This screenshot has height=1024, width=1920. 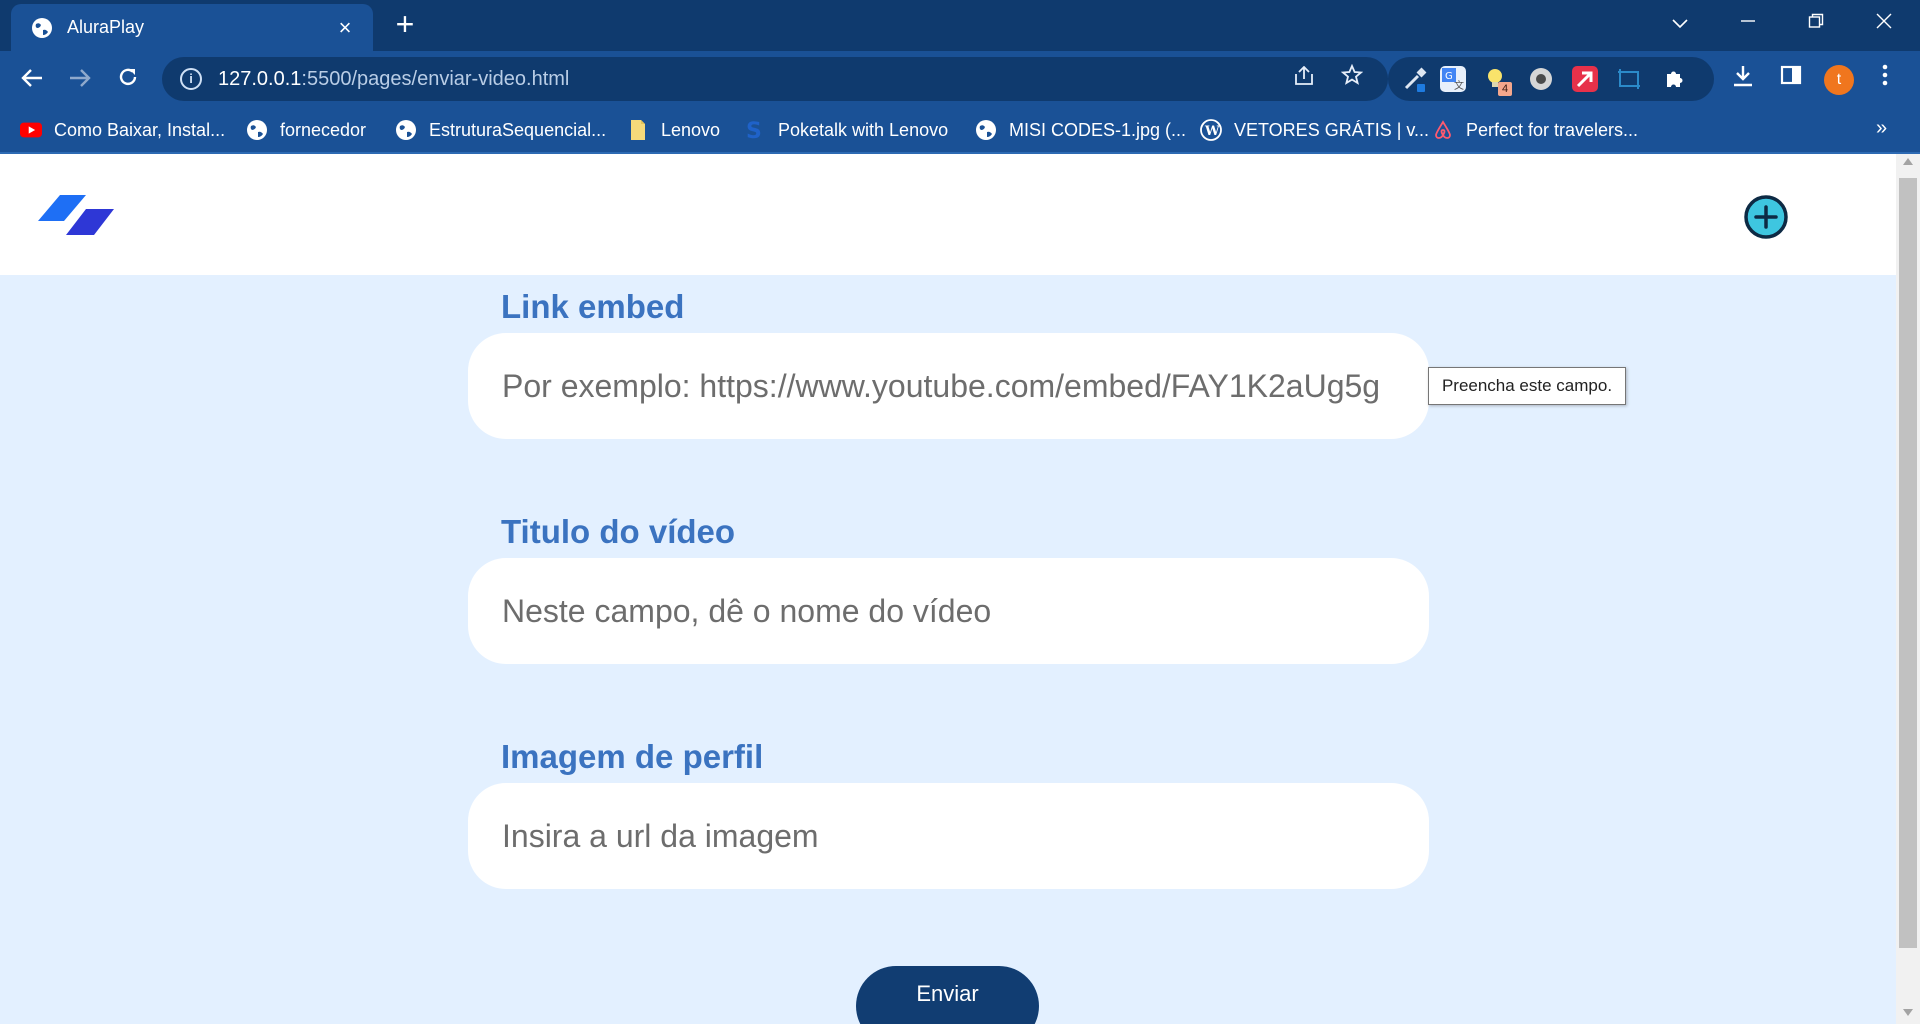 I want to click on minimize-icon, so click(x=1748, y=23).